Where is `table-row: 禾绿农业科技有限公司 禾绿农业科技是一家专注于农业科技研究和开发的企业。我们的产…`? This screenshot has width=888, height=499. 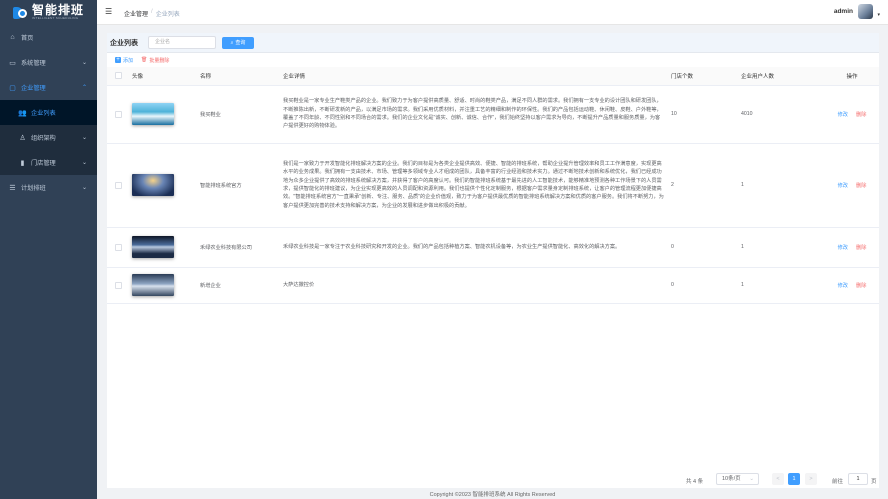 table-row: 禾绿农业科技有限公司 禾绿农业科技是一家专注于农业科技研究和开发的企业。我们的产… is located at coordinates (493, 247).